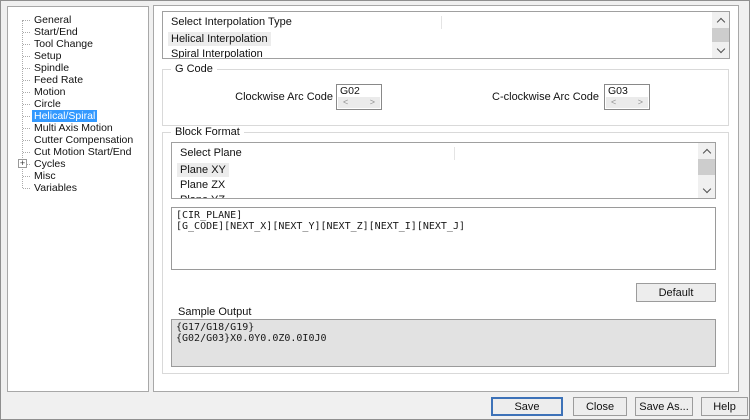 This screenshot has width=750, height=420. What do you see at coordinates (78, 140) in the screenshot?
I see `tree-item-cutter-compensation: Cutter Compensation` at bounding box center [78, 140].